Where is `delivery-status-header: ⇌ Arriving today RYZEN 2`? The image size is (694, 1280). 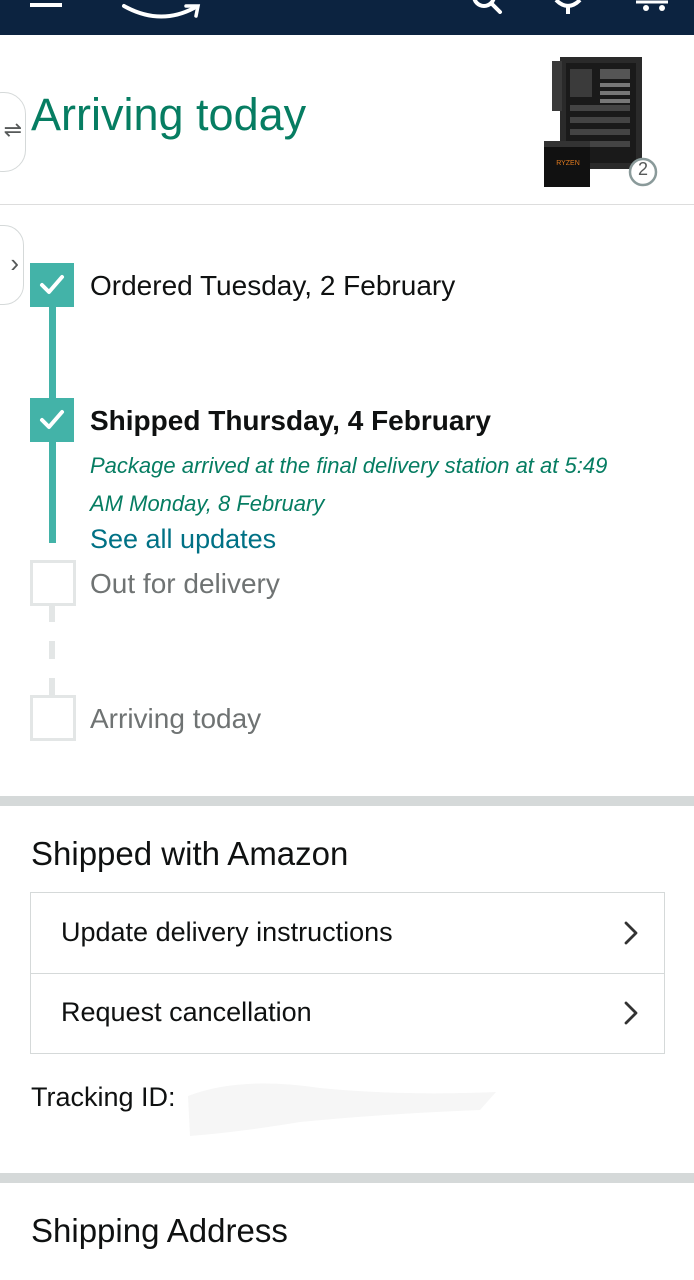 delivery-status-header: ⇌ Arriving today RYZEN 2 is located at coordinates (347, 120).